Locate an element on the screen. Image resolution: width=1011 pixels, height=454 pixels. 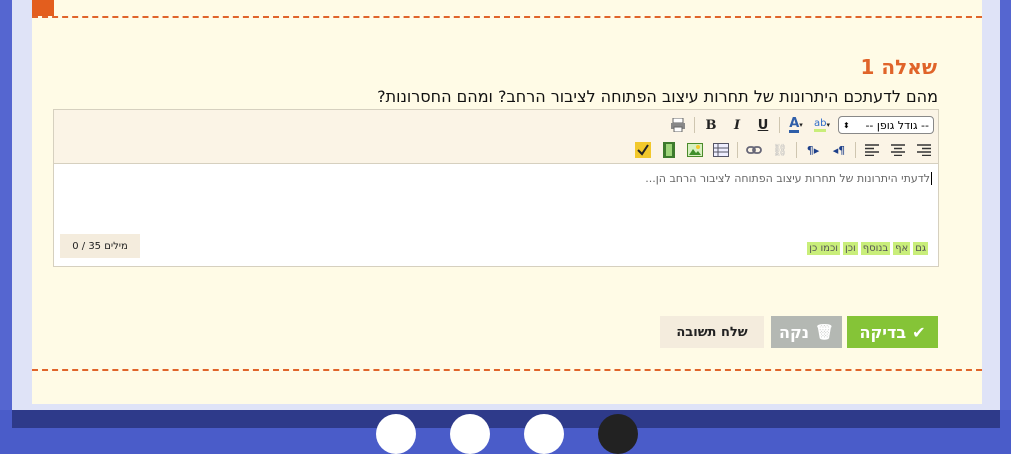
trash-icon: 🗑 is located at coordinates (825, 332).